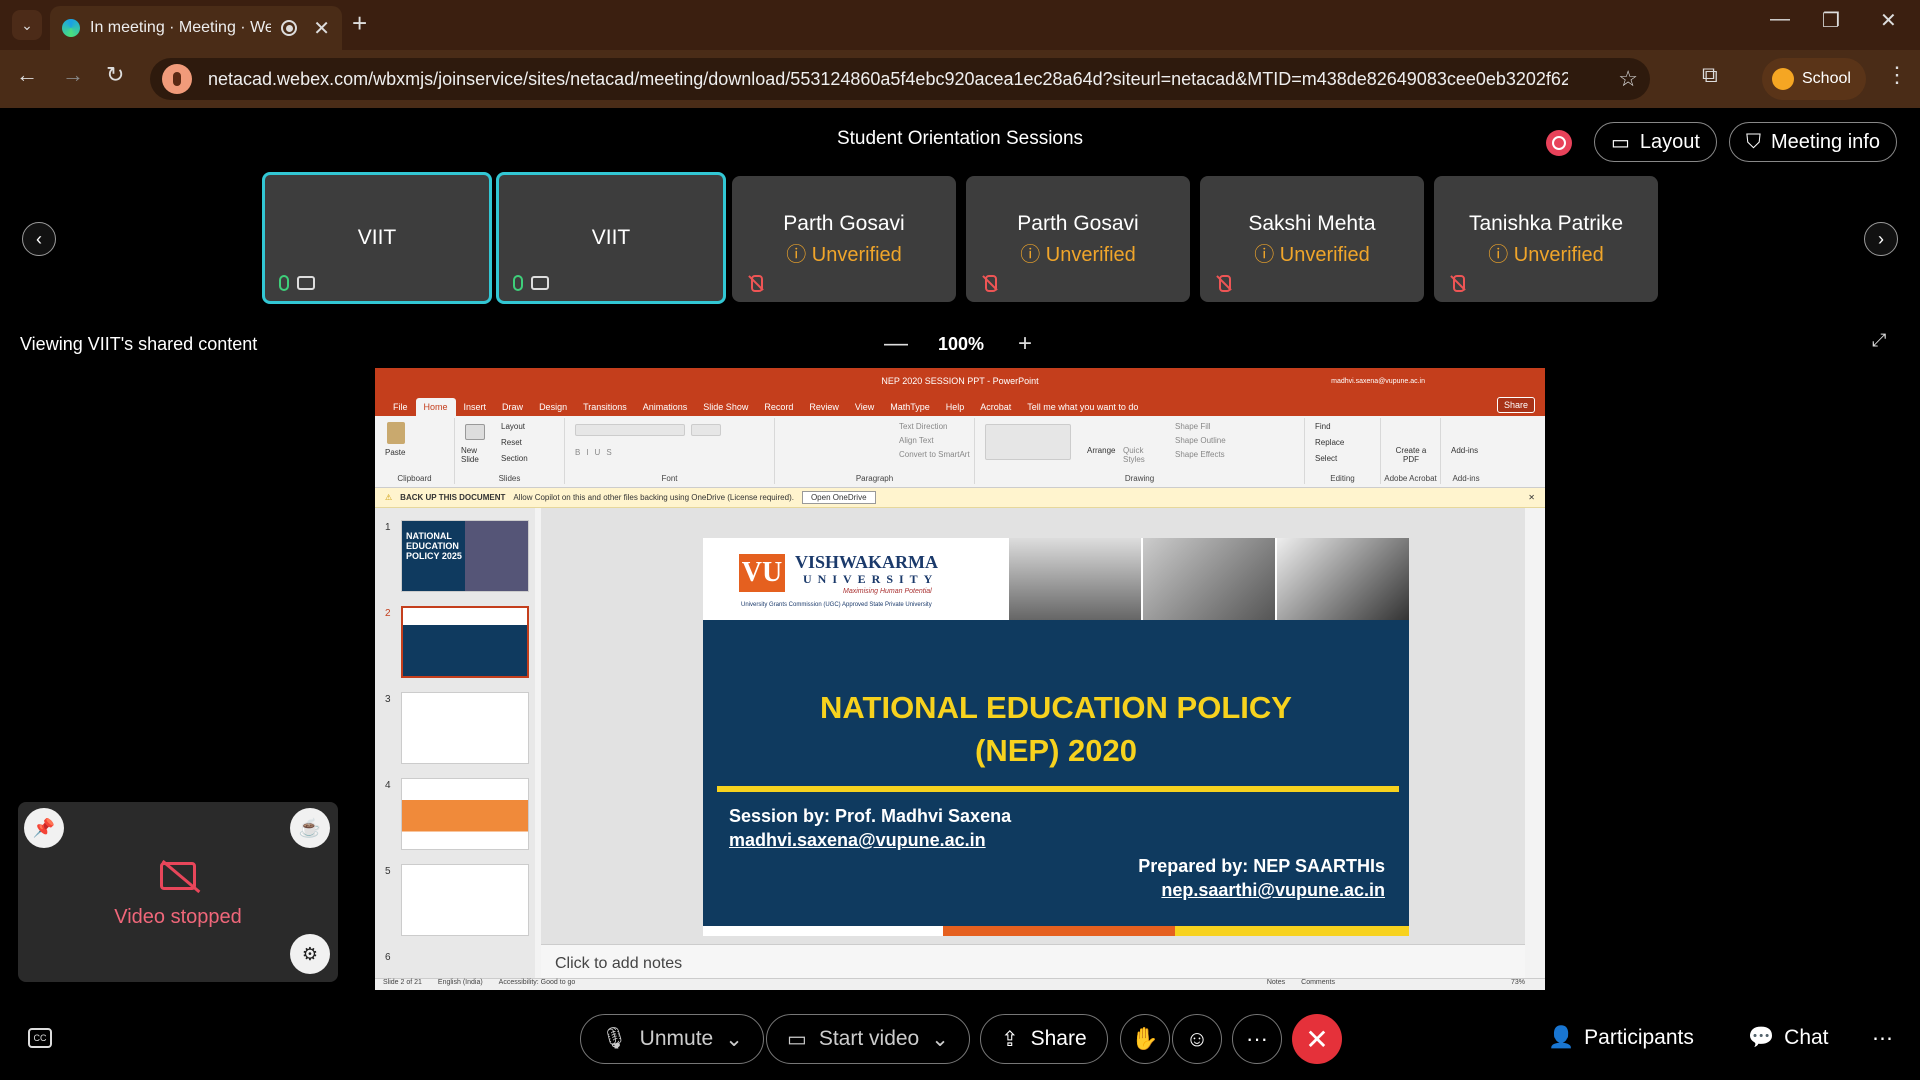 The width and height of the screenshot is (1920, 1080). What do you see at coordinates (725, 407) in the screenshot?
I see `ppt-tab: Slide Show` at bounding box center [725, 407].